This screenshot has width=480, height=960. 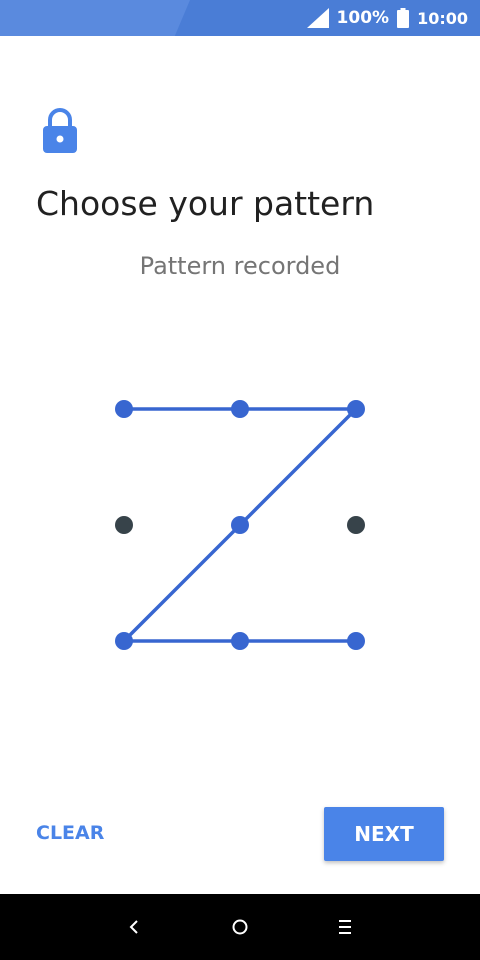 What do you see at coordinates (240, 266) in the screenshot?
I see `pattern-status: Pattern recorded` at bounding box center [240, 266].